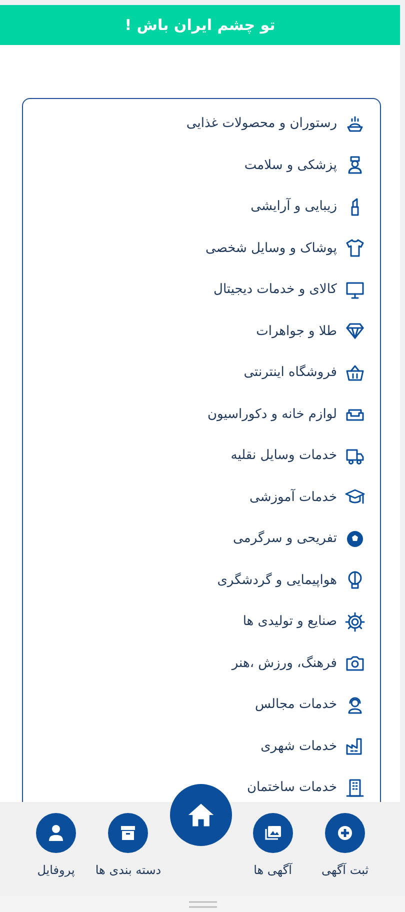  Describe the element at coordinates (202, 904) in the screenshot. I see `handle-icon` at that location.